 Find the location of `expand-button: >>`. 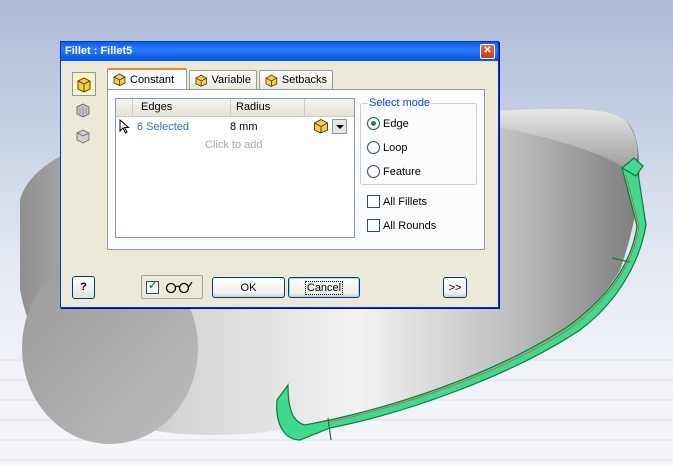

expand-button: >> is located at coordinates (455, 287).